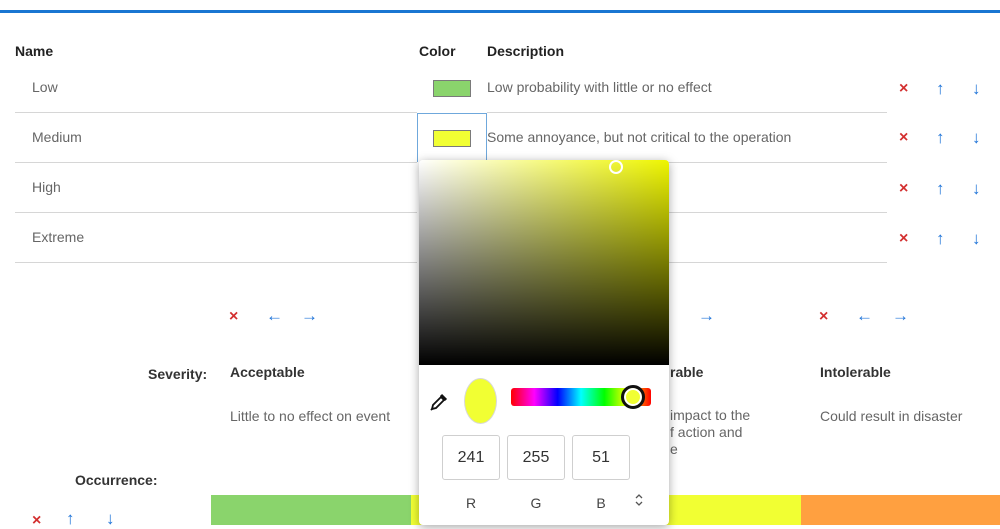 The width and height of the screenshot is (1000, 529). I want to click on description-field-extreme, so click(778, 238).